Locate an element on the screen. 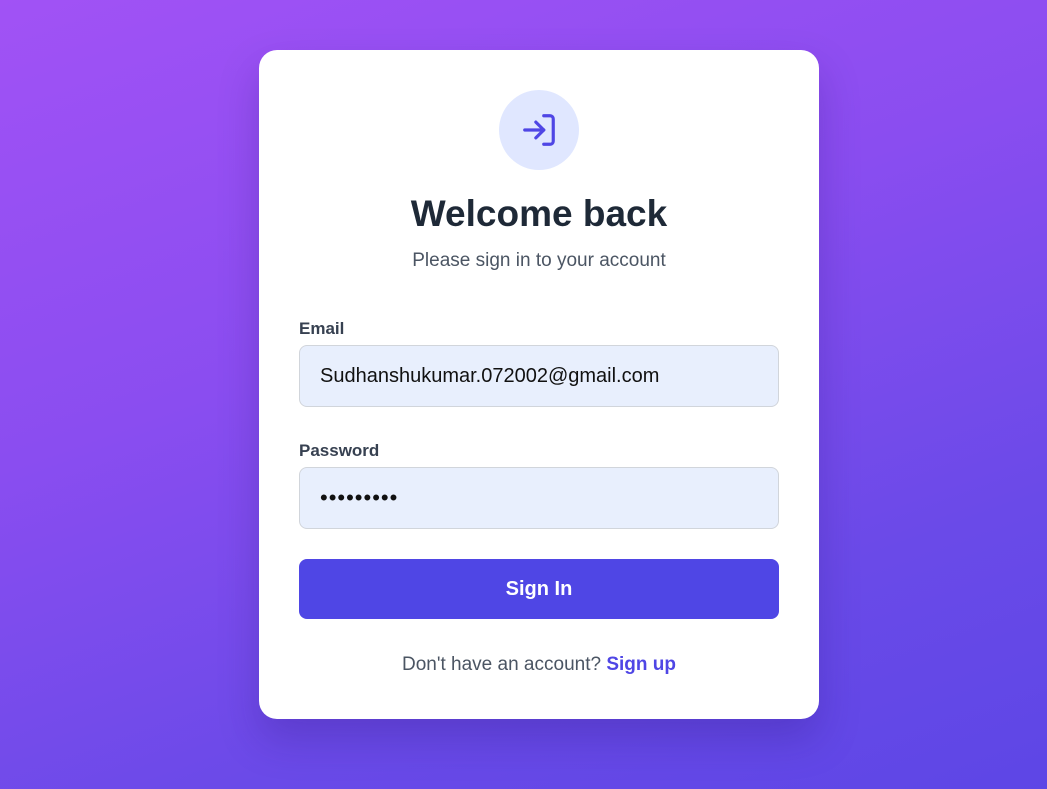 This screenshot has height=789, width=1047. sign-in-button: Sign In is located at coordinates (539, 589).